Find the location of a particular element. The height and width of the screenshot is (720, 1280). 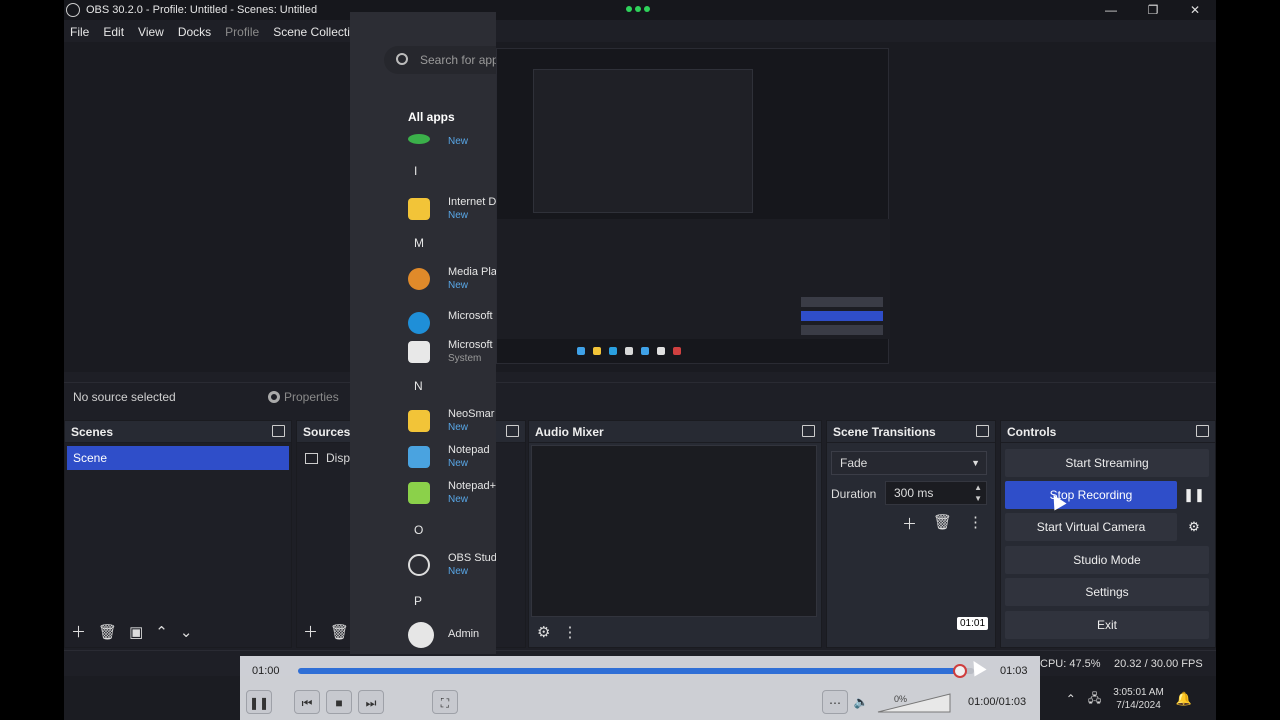

menu-file: File is located at coordinates (79, 32).